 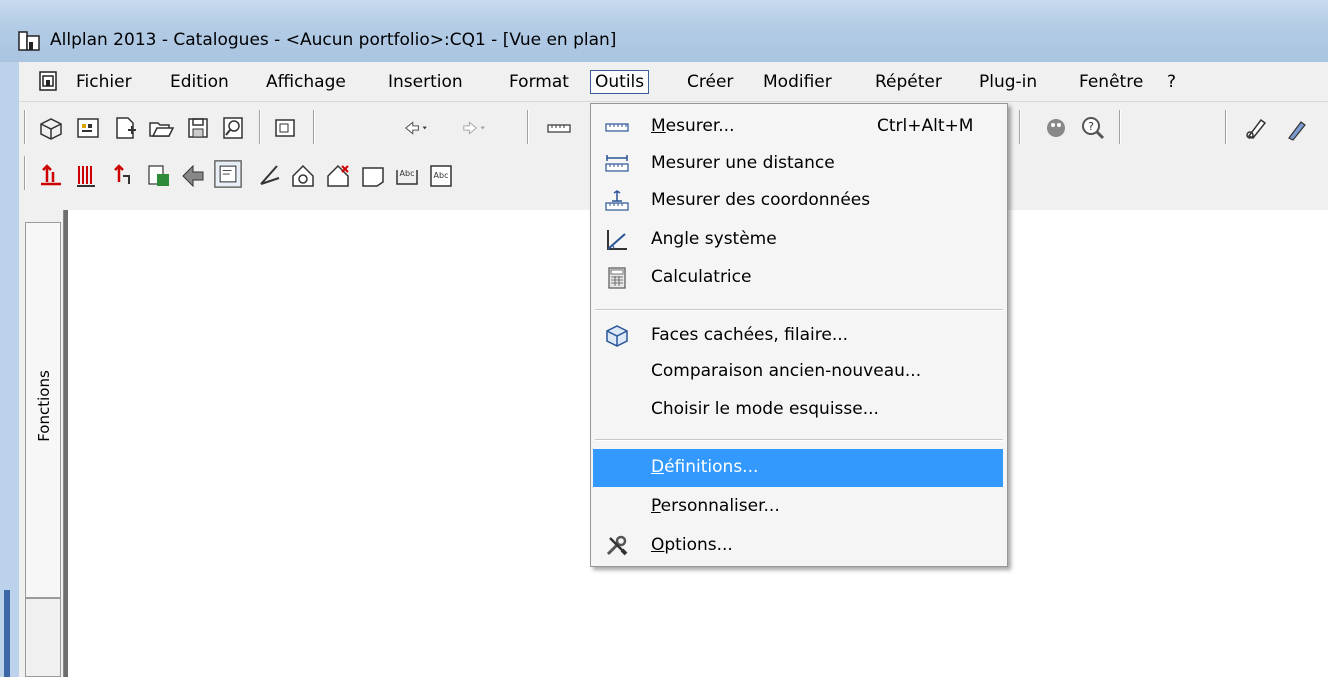 I want to click on open-folder-icon, so click(x=161, y=128).